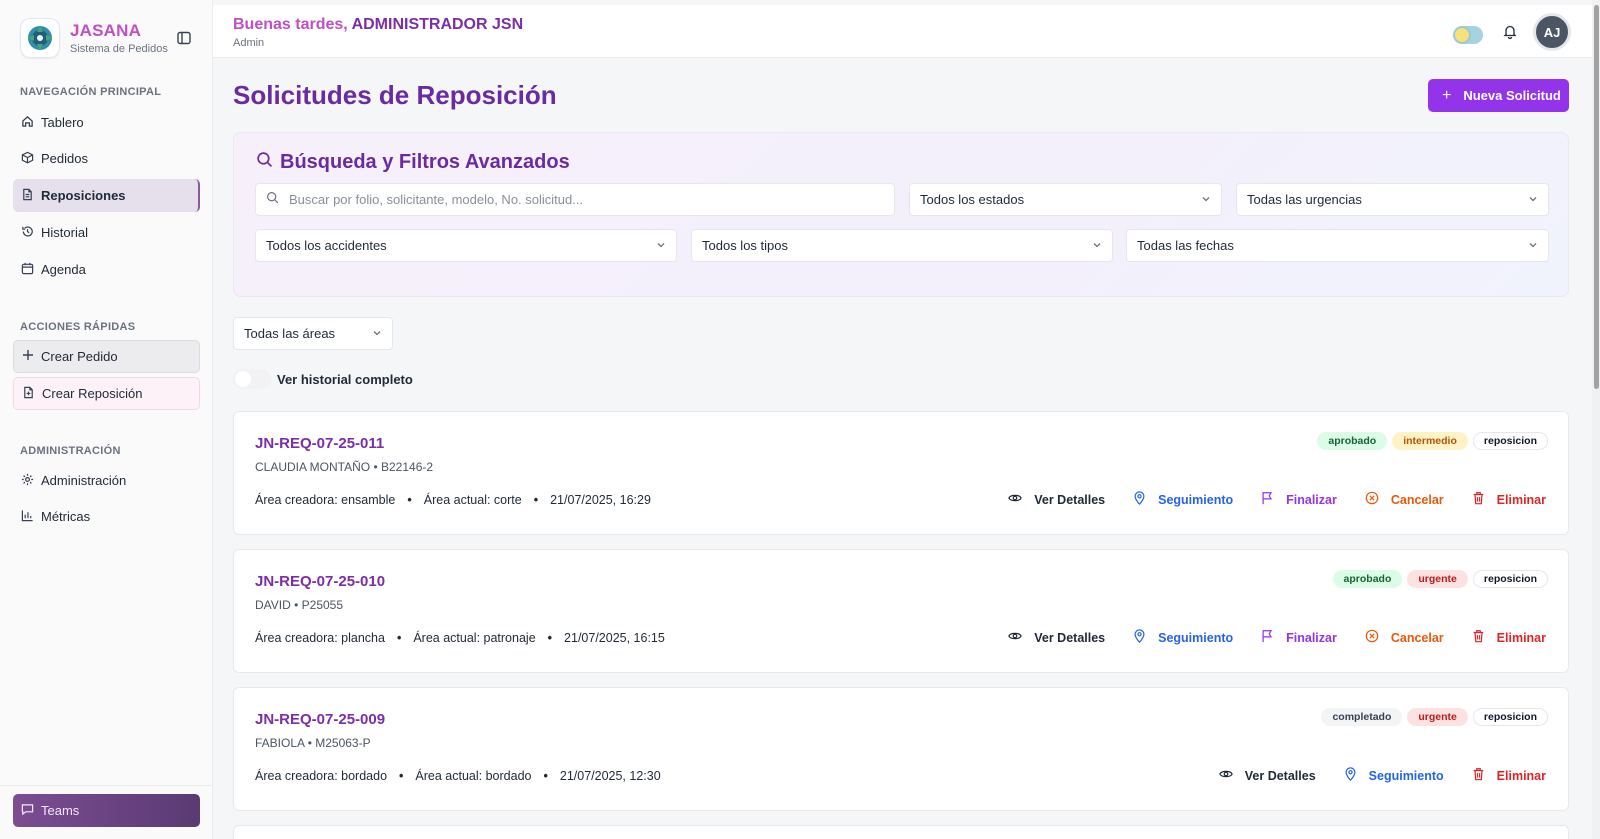 Image resolution: width=1600 pixels, height=839 pixels. Describe the element at coordinates (106, 158) in the screenshot. I see `sidebar-item-pedidos: Pedidos` at that location.